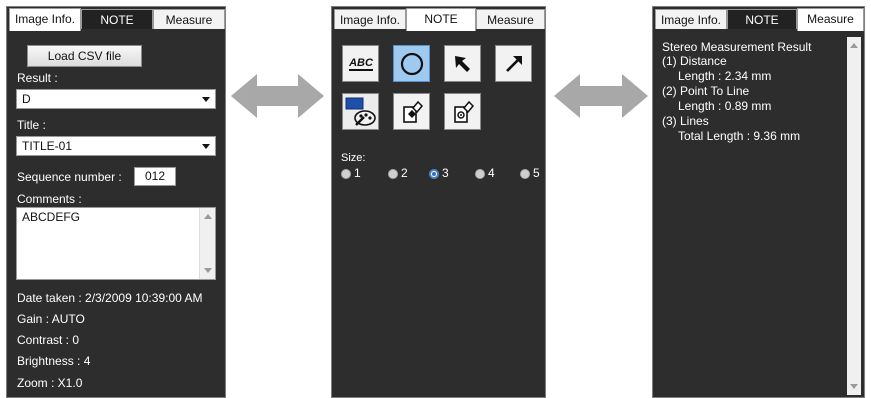 The height and width of the screenshot is (398, 871). Describe the element at coordinates (116, 243) in the screenshot. I see `comments-textarea: ABCDEFG` at that location.